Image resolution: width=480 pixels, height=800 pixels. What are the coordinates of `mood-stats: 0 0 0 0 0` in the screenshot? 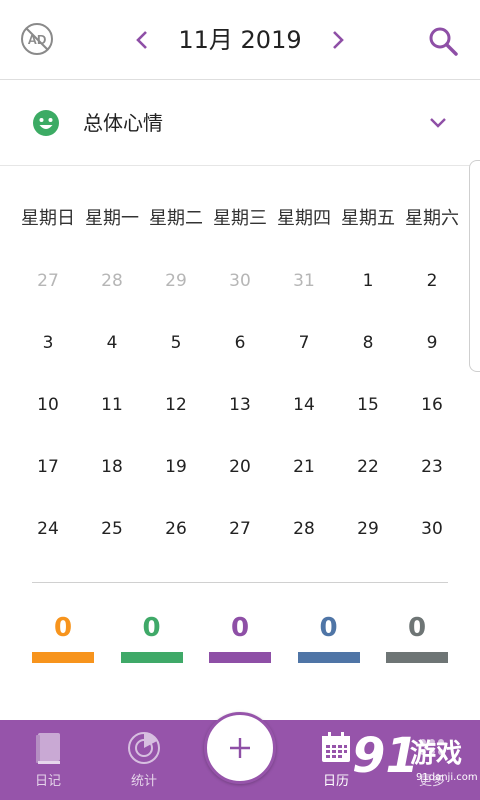 It's located at (240, 635).